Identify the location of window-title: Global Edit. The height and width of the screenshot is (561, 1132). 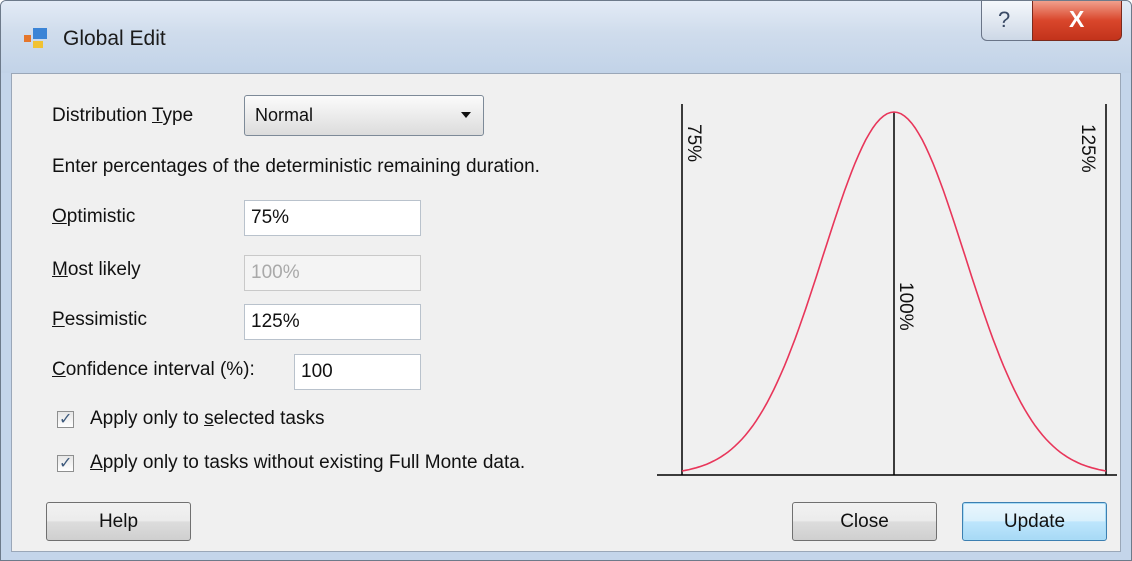
(114, 38).